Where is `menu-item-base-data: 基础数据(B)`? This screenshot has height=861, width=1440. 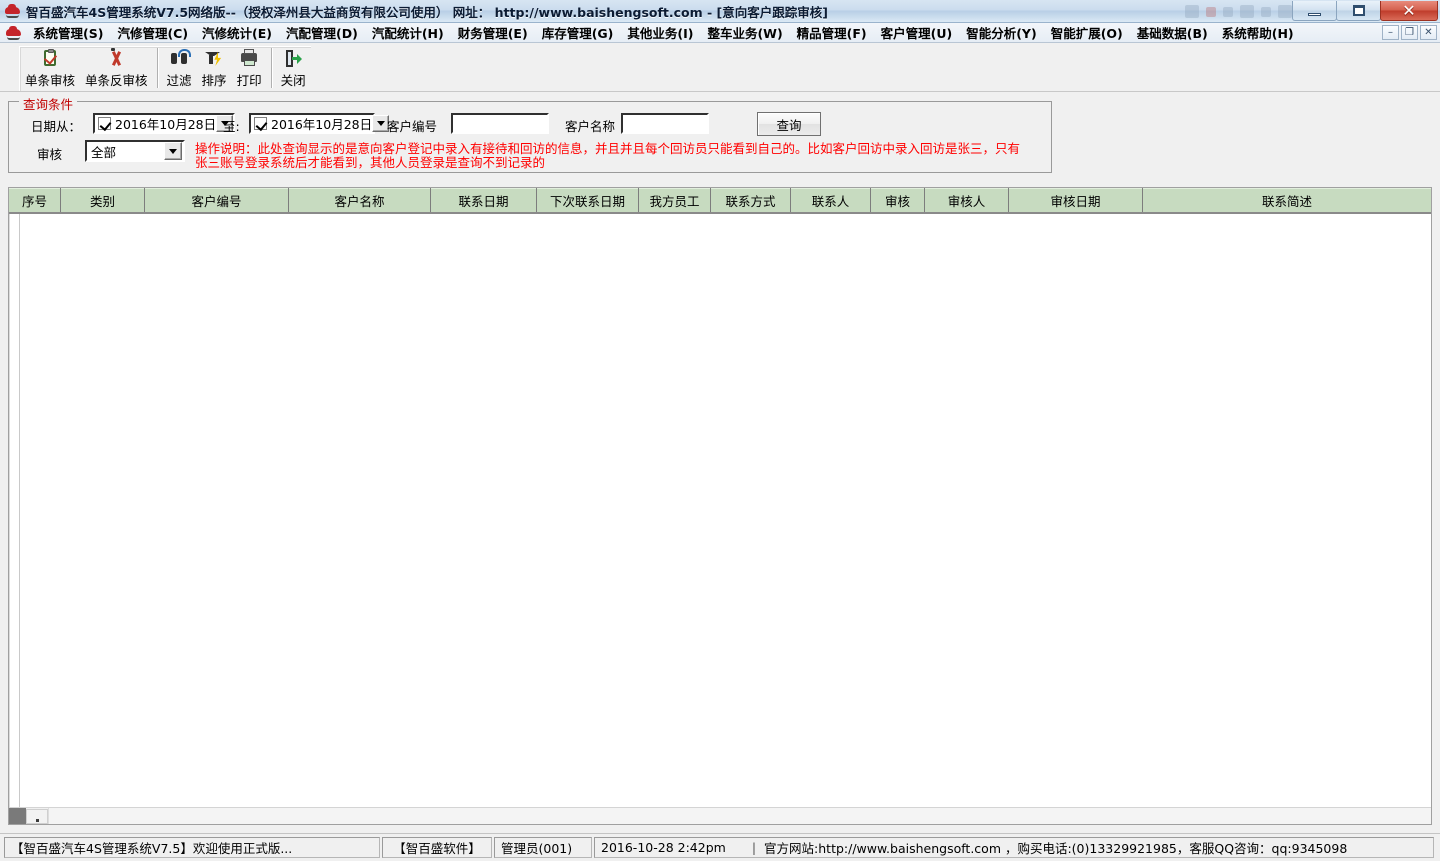 menu-item-base-data: 基础数据(B) is located at coordinates (1172, 32).